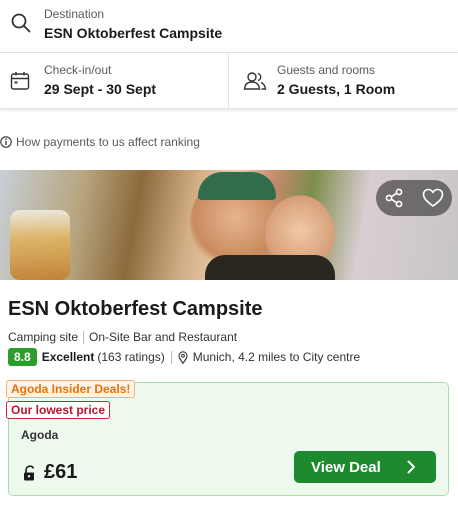  What do you see at coordinates (68, 357) in the screenshot?
I see `rating-word: Excellent` at bounding box center [68, 357].